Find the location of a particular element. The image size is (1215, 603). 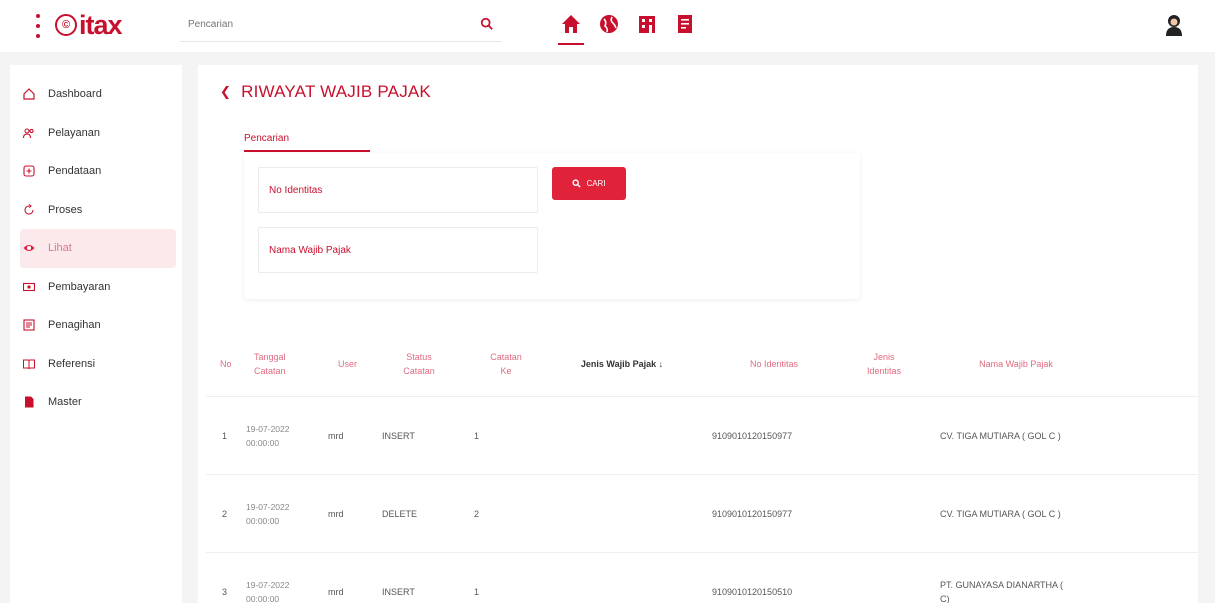

sidebar-item-label: Lihat is located at coordinates (60, 248).